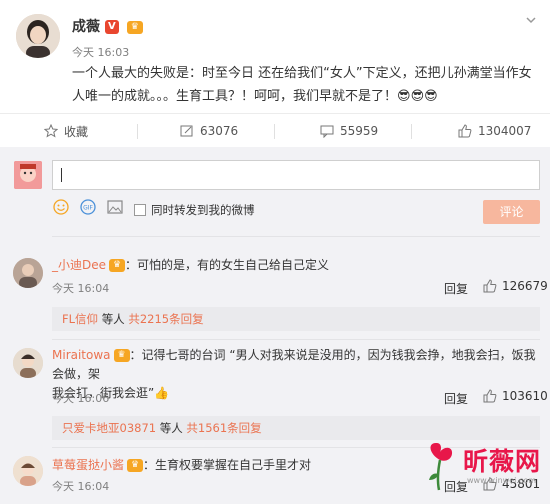 The height and width of the screenshot is (504, 550). I want to click on post-text-line1: 一个人最大的失败是：时至今日 还在给我们“女人”下定义，还把儿孙满堂当作女, so click(302, 73).